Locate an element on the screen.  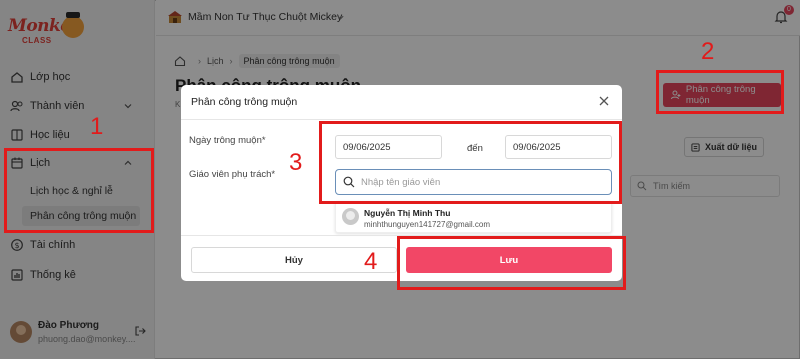
annotation-number-1: 1 is located at coordinates (97, 126).